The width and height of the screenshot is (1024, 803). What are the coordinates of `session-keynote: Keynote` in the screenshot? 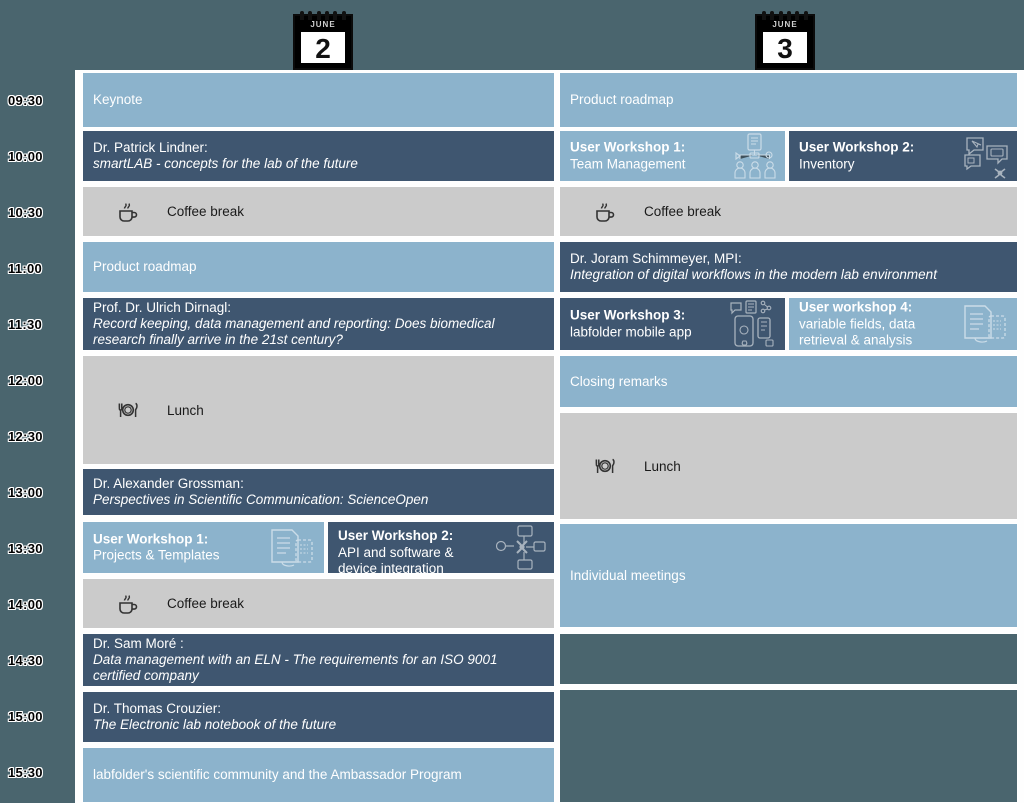 It's located at (318, 100).